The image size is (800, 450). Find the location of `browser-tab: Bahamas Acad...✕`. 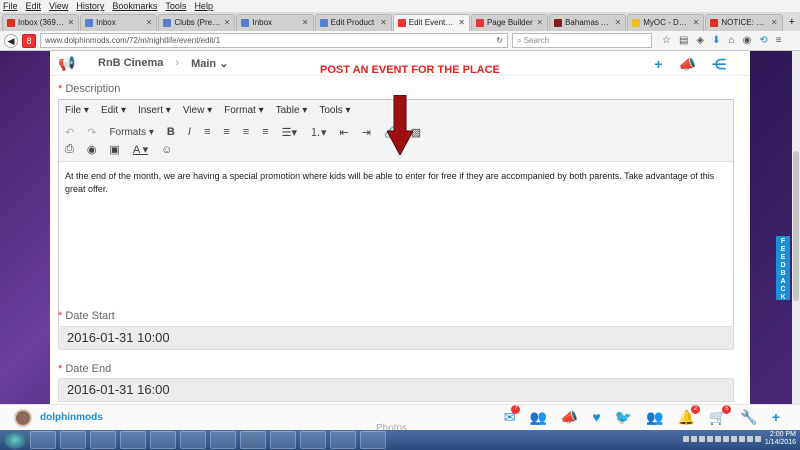

browser-tab: Bahamas Acad...✕ is located at coordinates (588, 22).